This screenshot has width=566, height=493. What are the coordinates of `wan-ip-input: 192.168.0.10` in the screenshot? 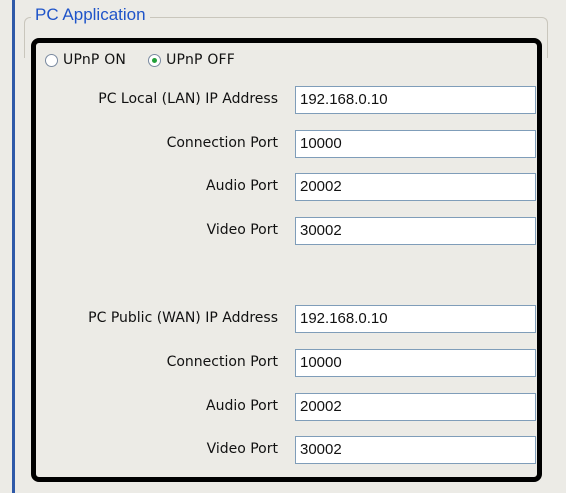 It's located at (415, 319).